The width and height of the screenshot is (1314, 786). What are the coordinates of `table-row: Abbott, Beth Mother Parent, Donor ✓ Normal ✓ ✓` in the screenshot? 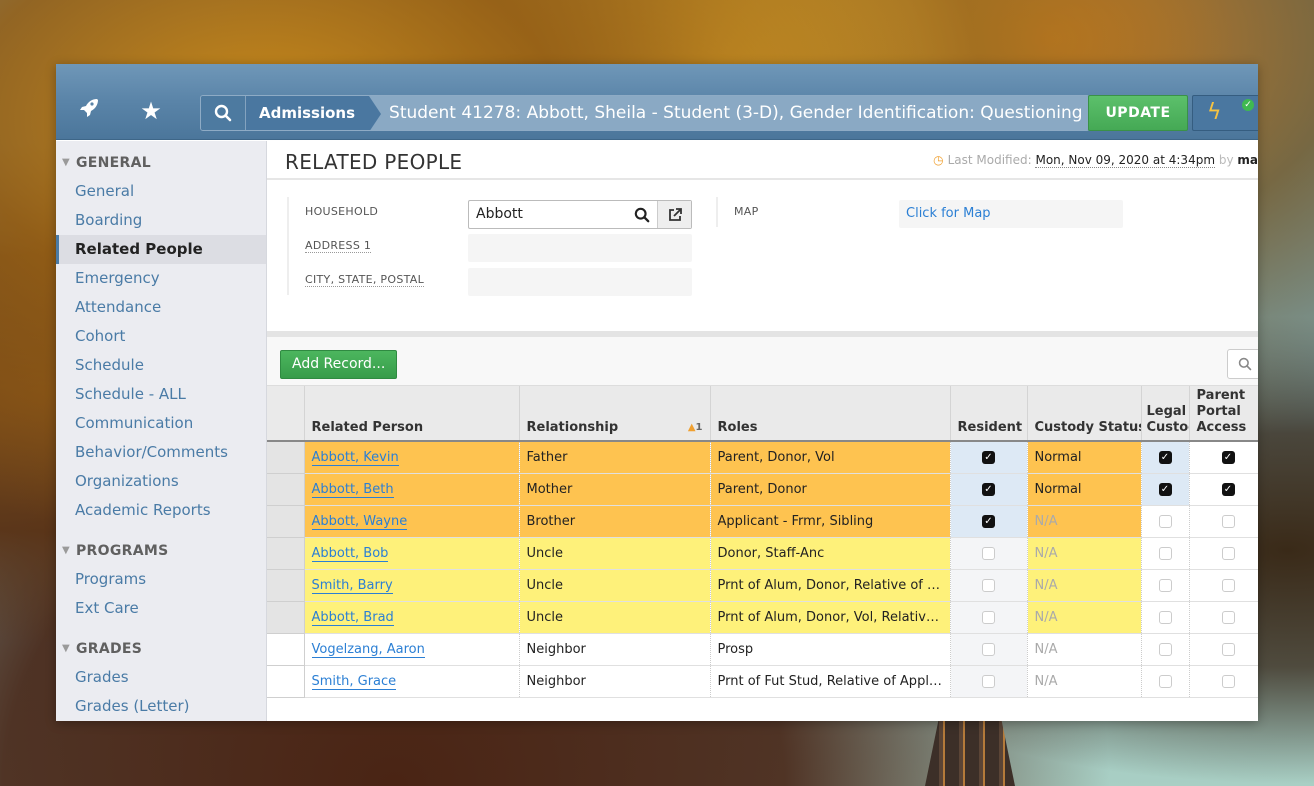 It's located at (762, 489).